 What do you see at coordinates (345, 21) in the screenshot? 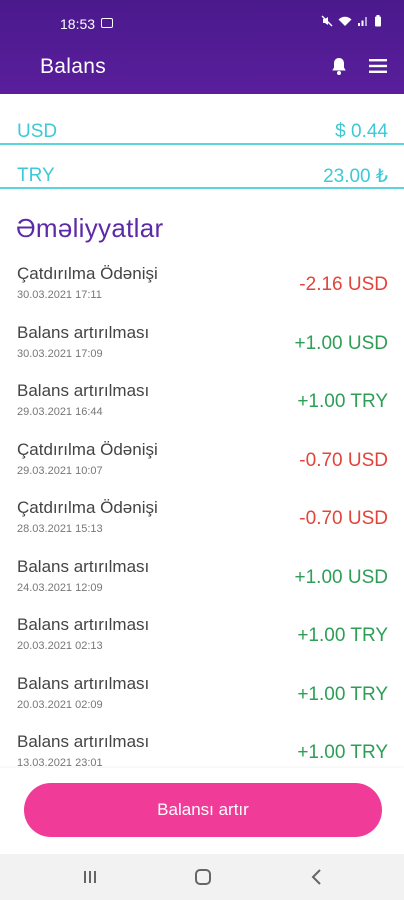
I see `wifi-icon` at bounding box center [345, 21].